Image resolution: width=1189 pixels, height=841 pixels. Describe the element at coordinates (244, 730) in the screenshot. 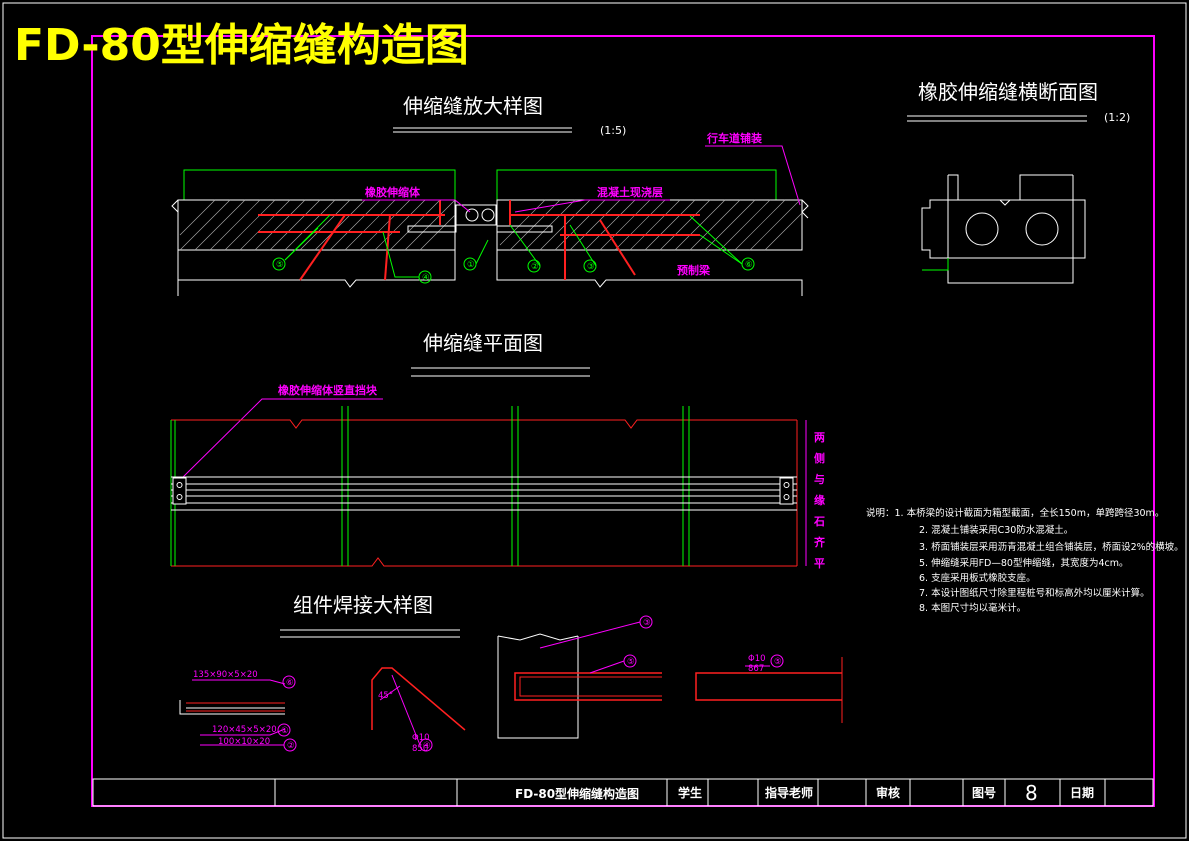

I see `plate2-label: 120×45×5×20` at that location.